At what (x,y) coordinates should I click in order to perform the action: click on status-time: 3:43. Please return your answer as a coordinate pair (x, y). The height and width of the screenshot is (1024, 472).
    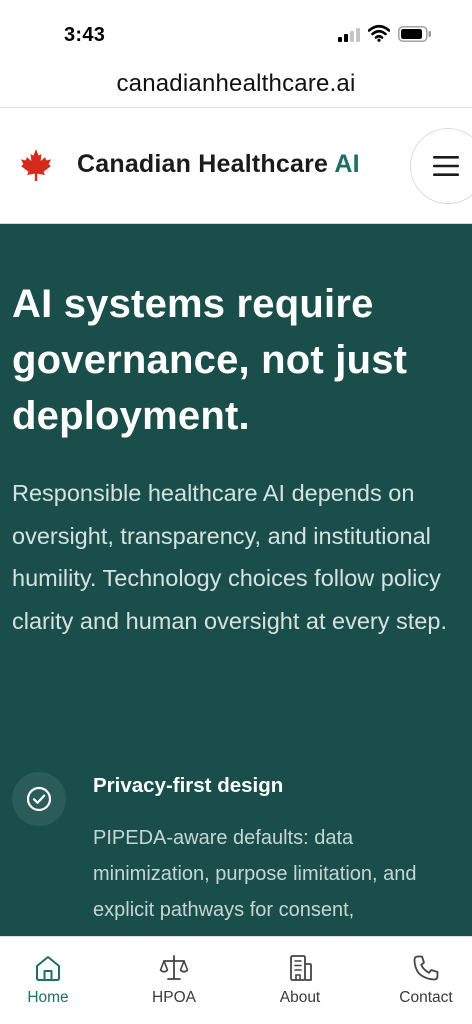
    Looking at the image, I should click on (85, 35).